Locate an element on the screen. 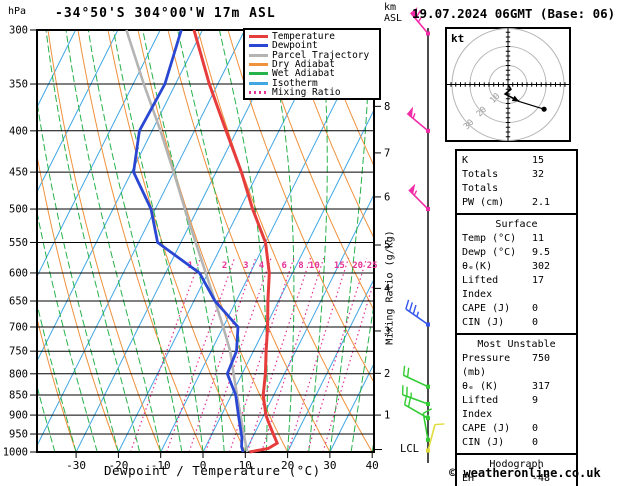  index-row: Lifted Index 9 is located at coordinates (516, 408).